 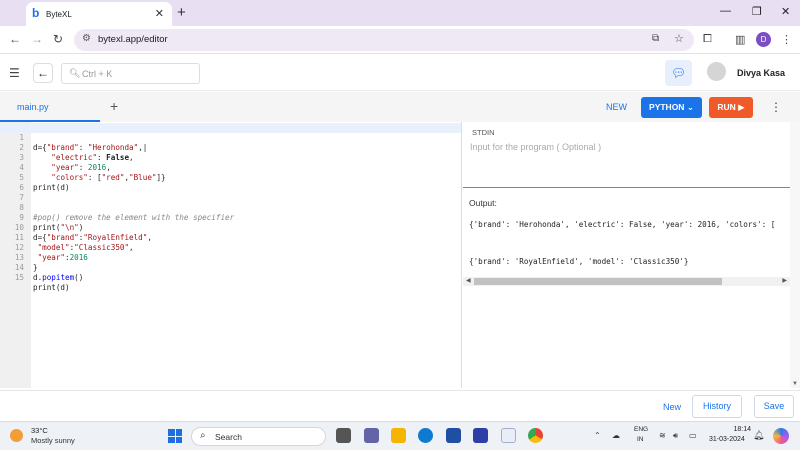 What do you see at coordinates (776, 107) in the screenshot?
I see `more-options-icon: ⋮` at bounding box center [776, 107].